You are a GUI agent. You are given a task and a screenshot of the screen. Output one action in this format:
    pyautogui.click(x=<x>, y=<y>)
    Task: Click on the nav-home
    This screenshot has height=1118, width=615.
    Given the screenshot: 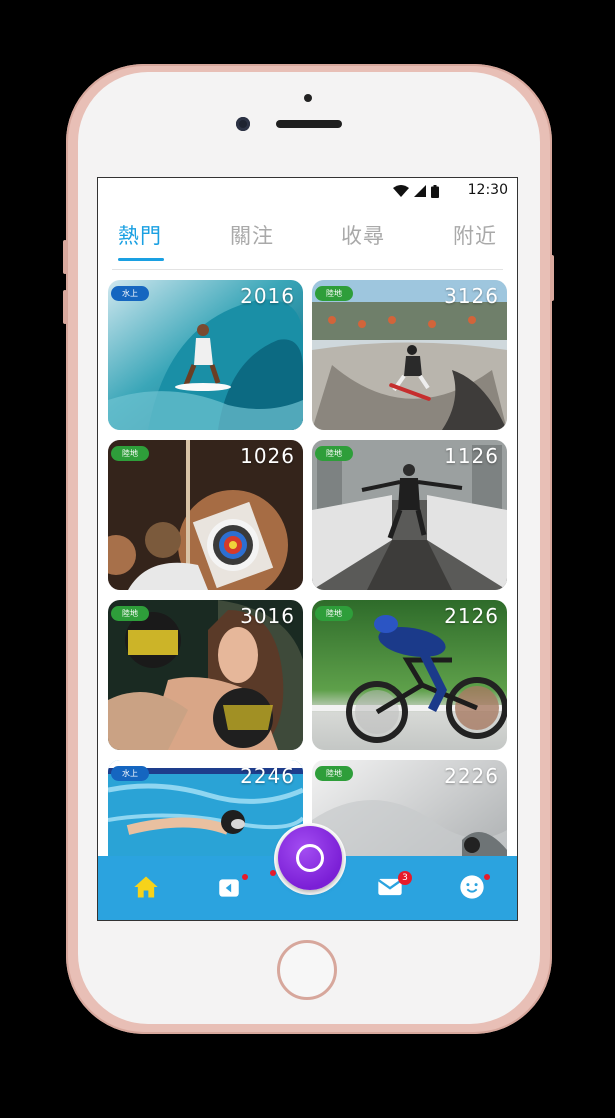 What is the action you would take?
    pyautogui.click(x=147, y=888)
    